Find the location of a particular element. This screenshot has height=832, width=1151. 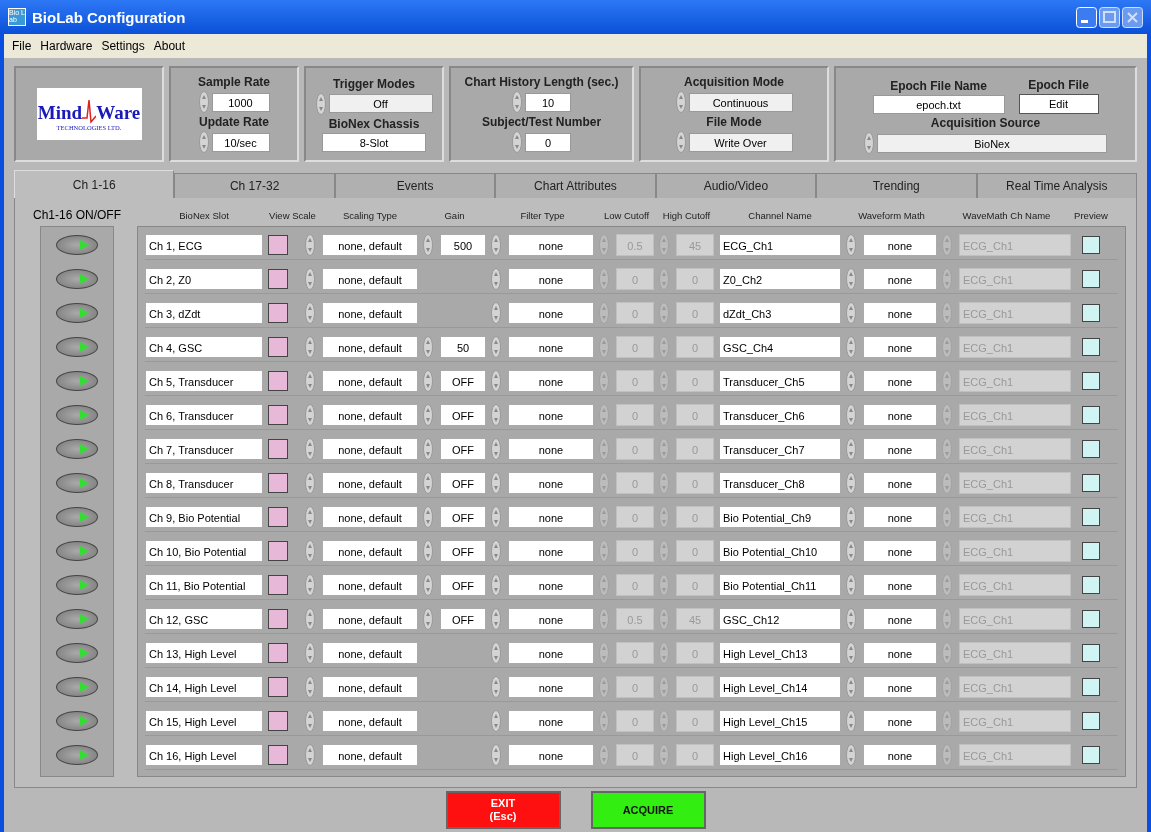

menu-item: Settings is located at coordinates (123, 46).